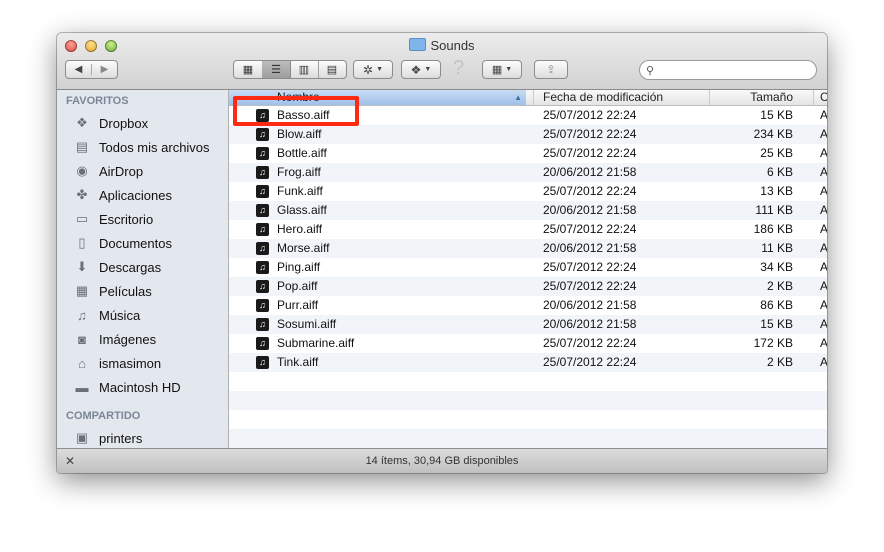  Describe the element at coordinates (117, 267) in the screenshot. I see `sidebar-item-descargas: ⬇ Descargas` at that location.